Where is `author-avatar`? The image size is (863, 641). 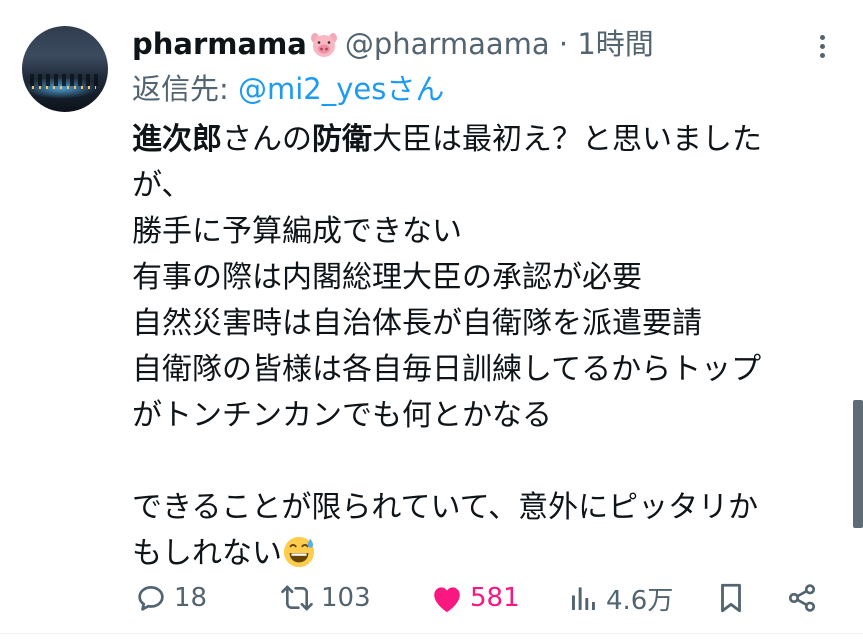 author-avatar is located at coordinates (65, 69).